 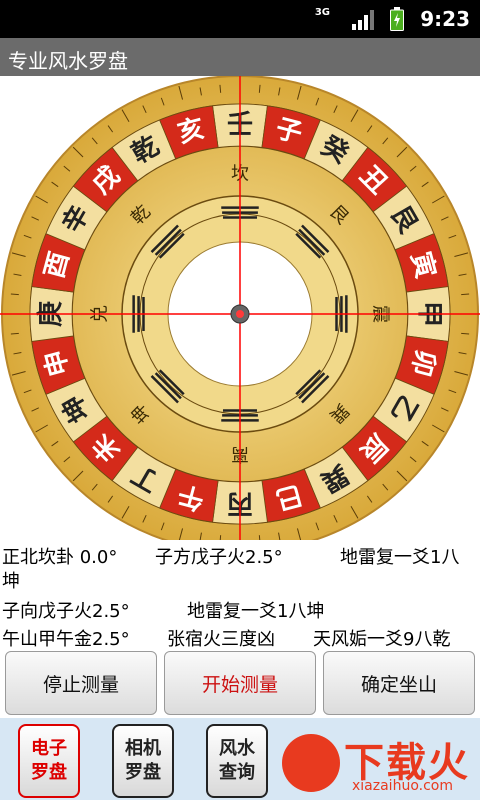 What do you see at coordinates (60, 557) in the screenshot?
I see `readout-direction: 正北坎卦 0.0°` at bounding box center [60, 557].